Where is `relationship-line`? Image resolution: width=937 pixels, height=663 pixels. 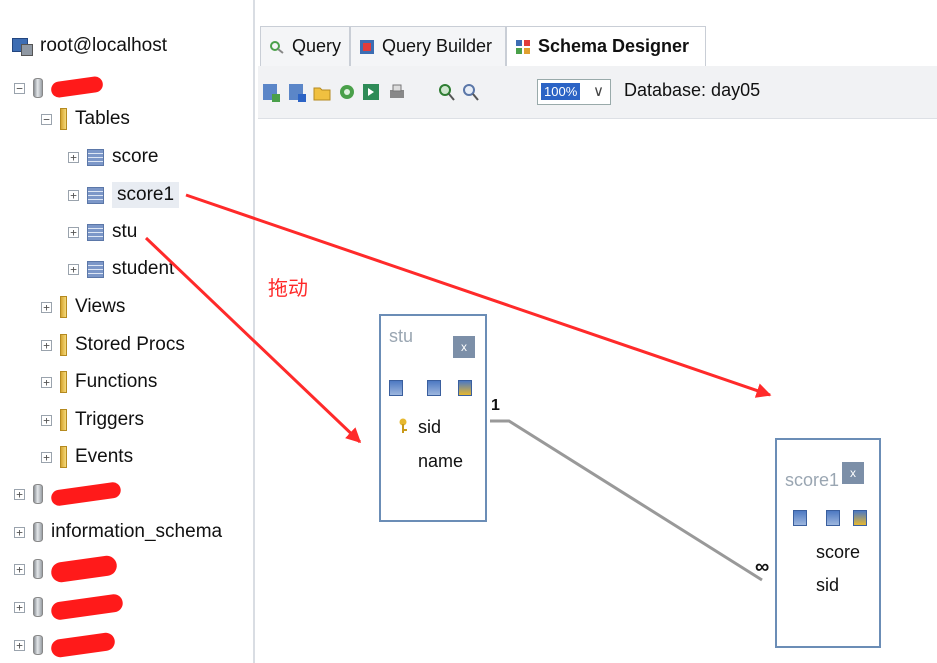 relationship-line is located at coordinates (626, 500).